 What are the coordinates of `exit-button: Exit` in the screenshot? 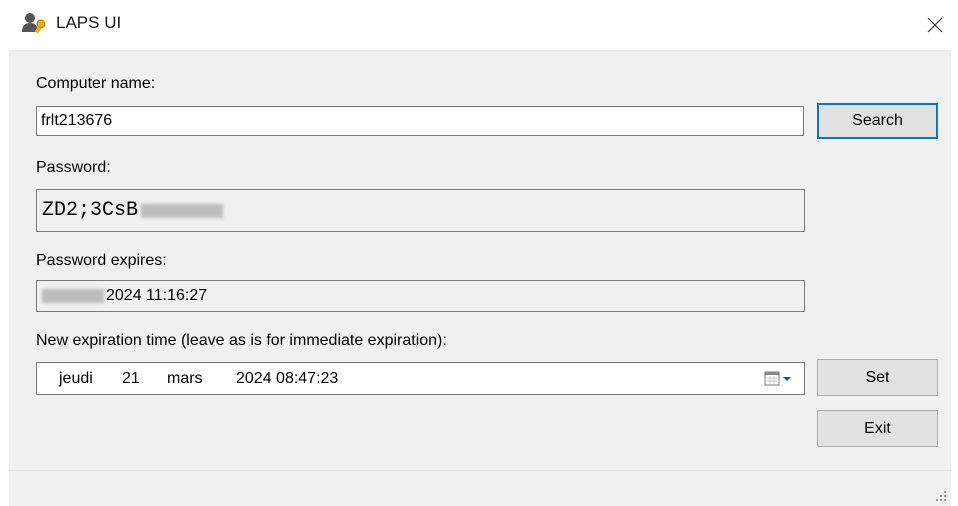 It's located at (877, 428).